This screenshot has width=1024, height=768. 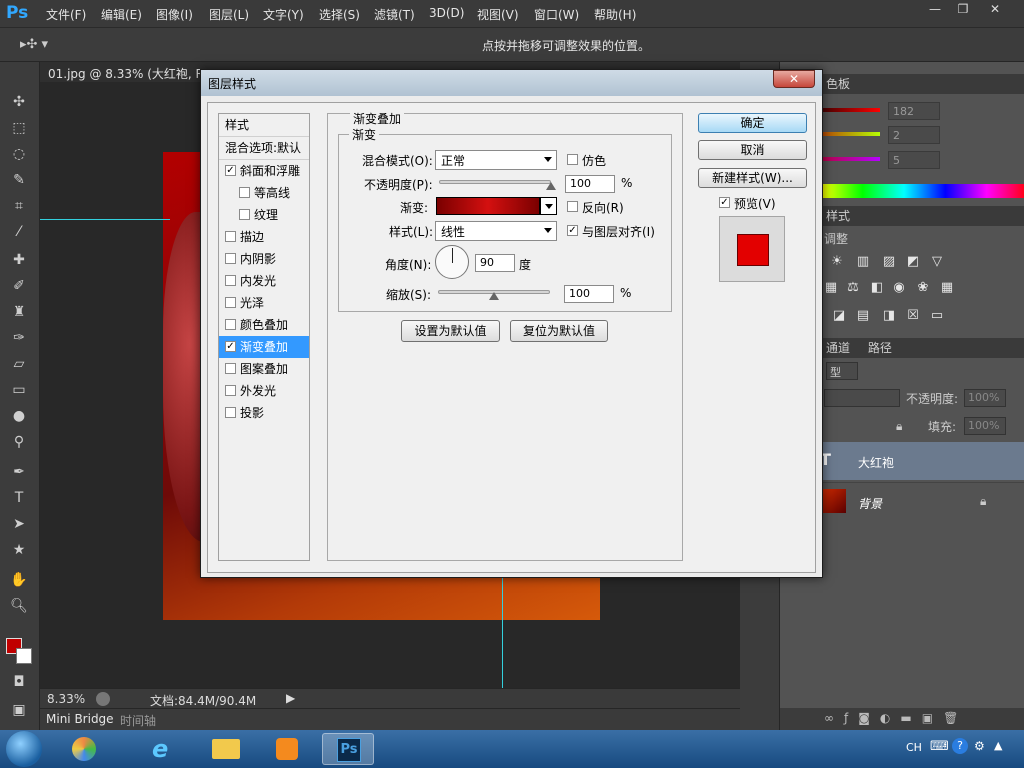 I want to click on style-item: 描边, so click(x=264, y=237).